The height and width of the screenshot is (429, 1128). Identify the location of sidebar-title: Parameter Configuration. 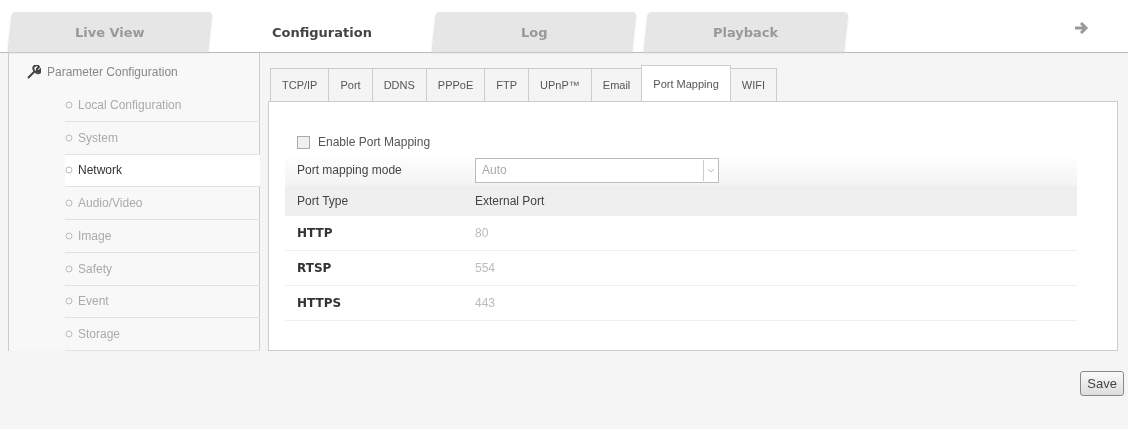
(112, 72).